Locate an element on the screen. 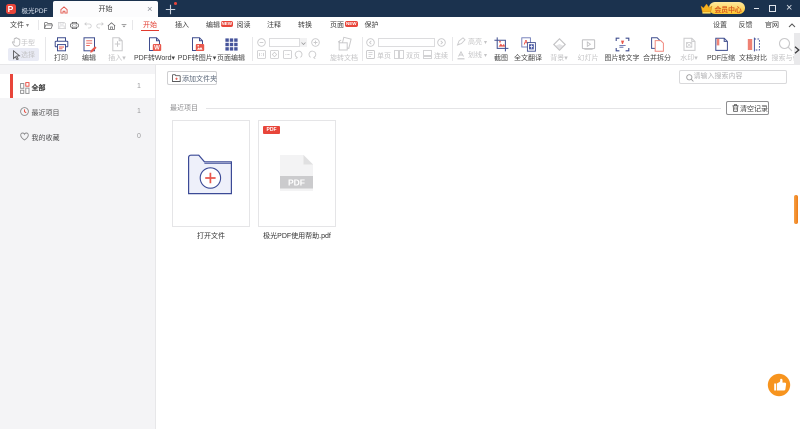 The width and height of the screenshot is (800, 429). svg-text: W is located at coordinates (157, 48).